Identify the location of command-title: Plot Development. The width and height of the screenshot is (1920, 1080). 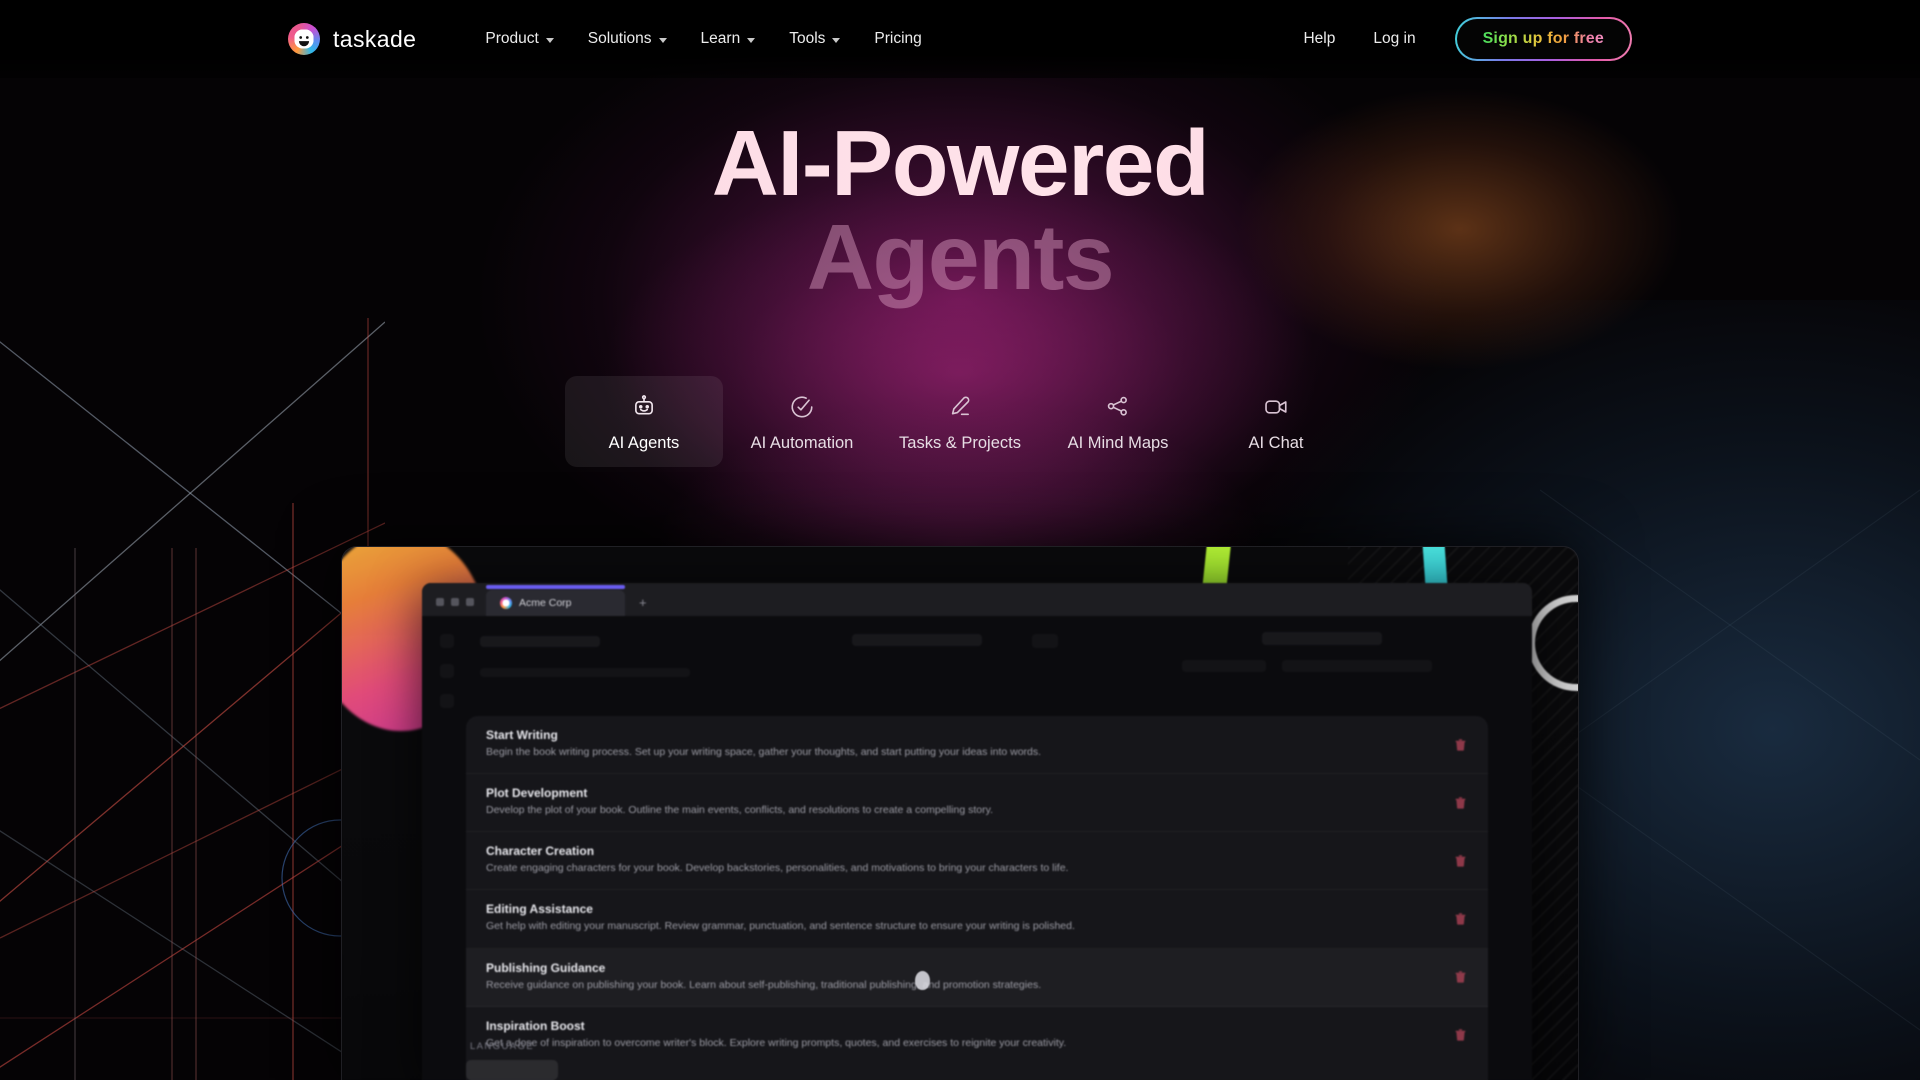
(537, 793).